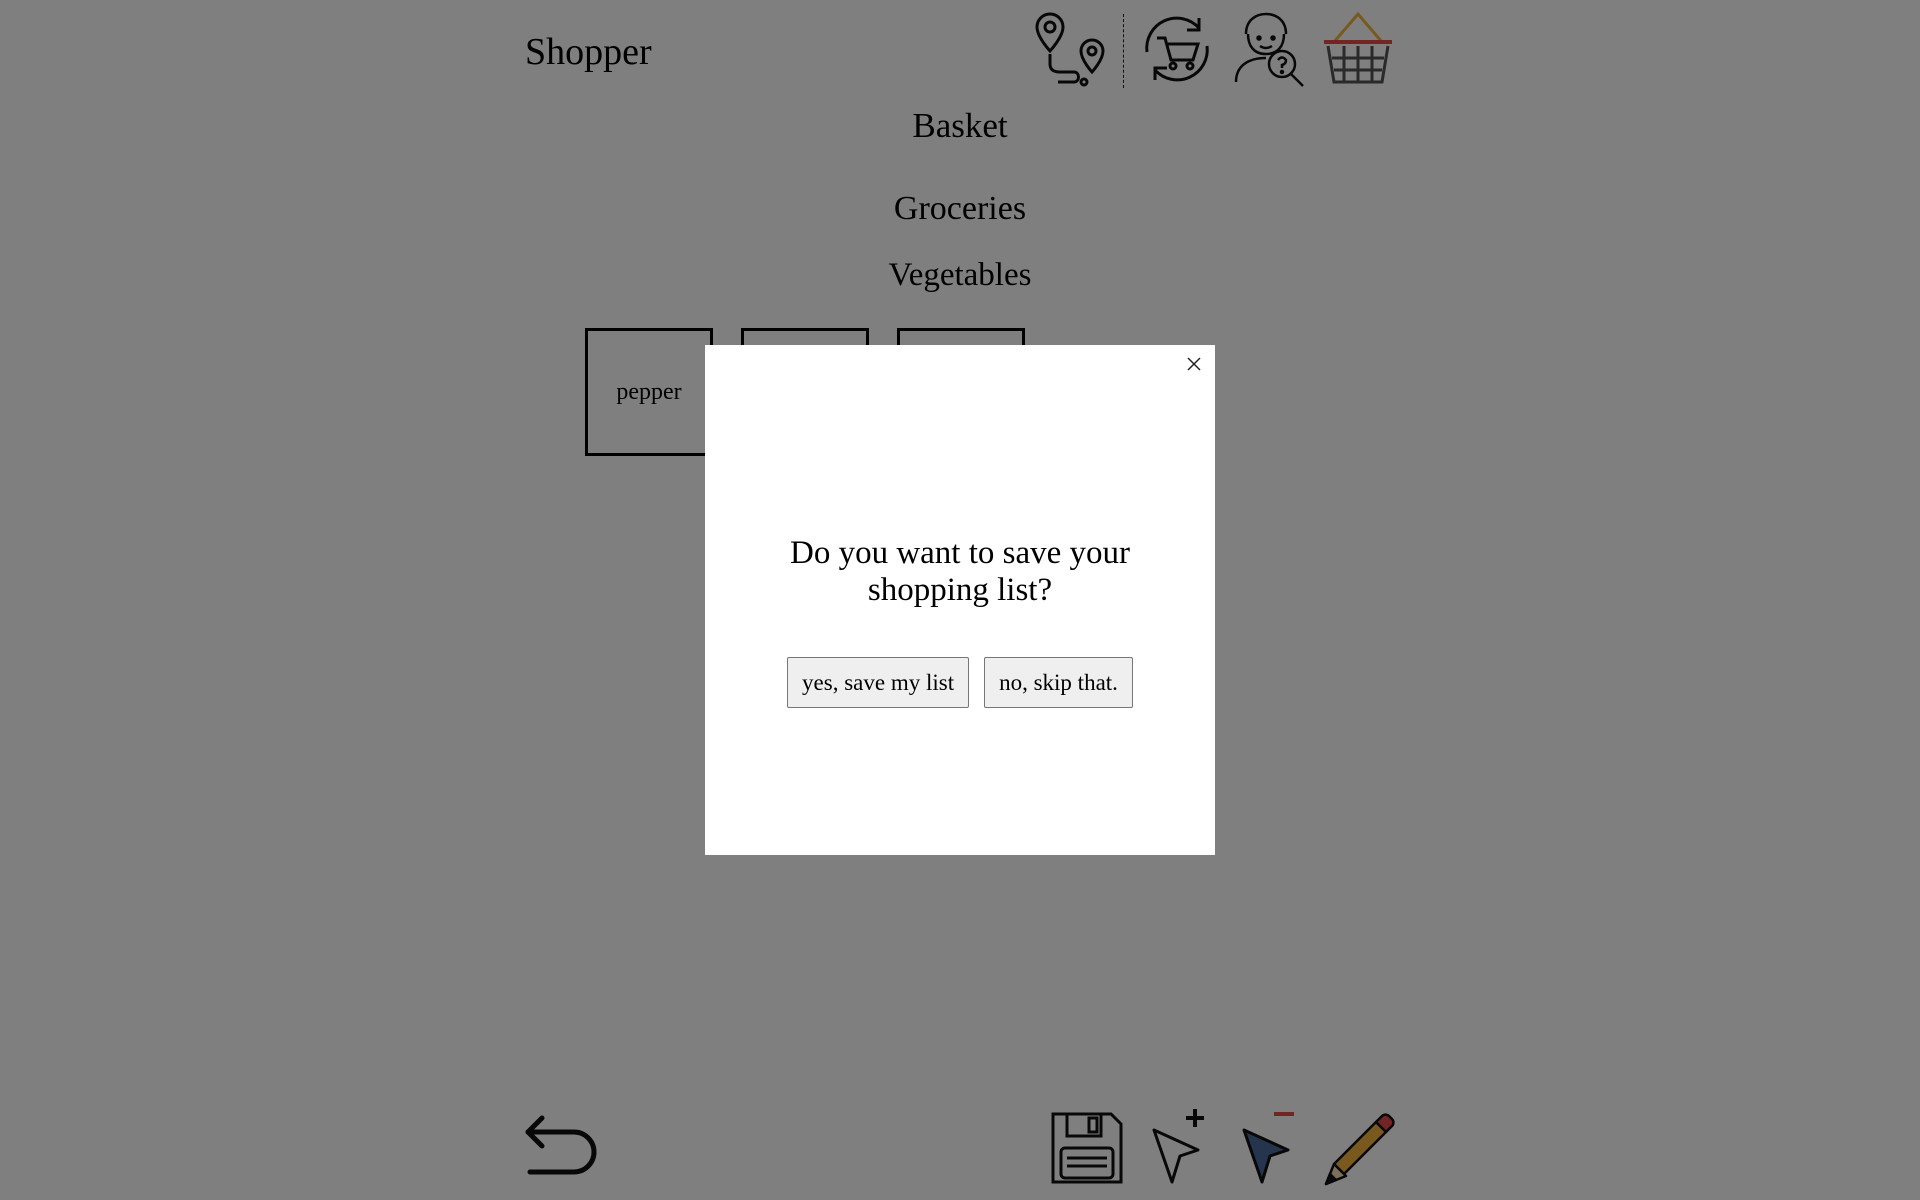 This screenshot has width=1920, height=1200. What do you see at coordinates (960, 571) in the screenshot?
I see `dialog-question: Do you want to save your shopping list?` at bounding box center [960, 571].